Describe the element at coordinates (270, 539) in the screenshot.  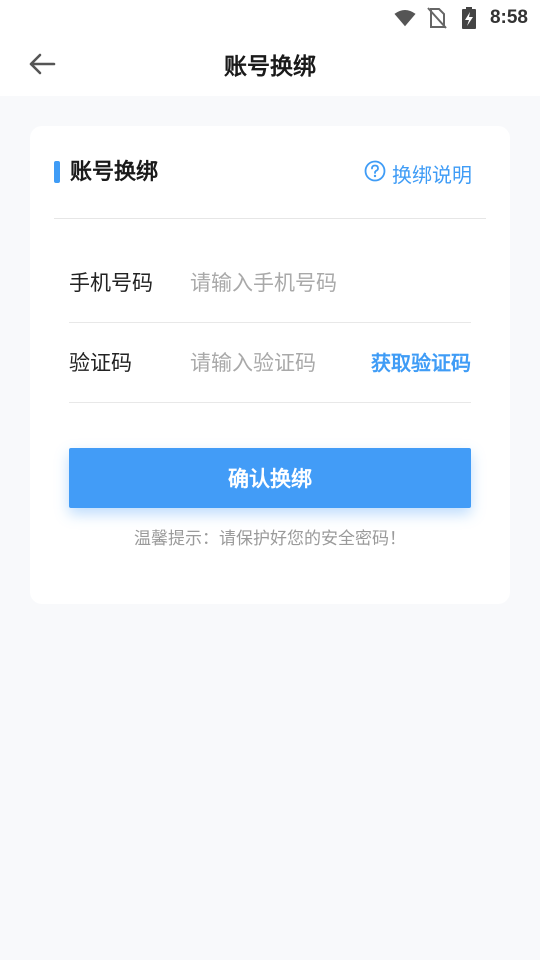
I see `security-tip: 温馨提示：请保护好您的安全密码！` at that location.